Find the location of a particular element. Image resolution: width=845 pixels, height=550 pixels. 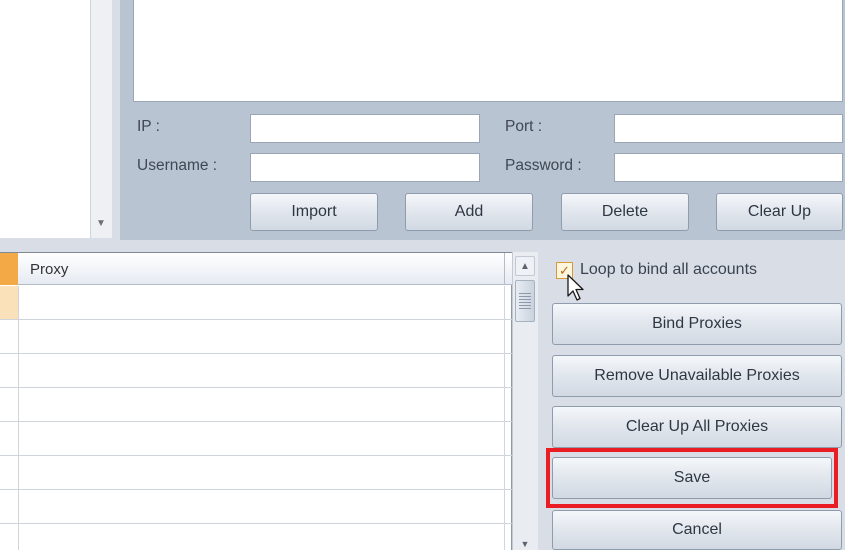

grip-icon is located at coordinates (525, 301).